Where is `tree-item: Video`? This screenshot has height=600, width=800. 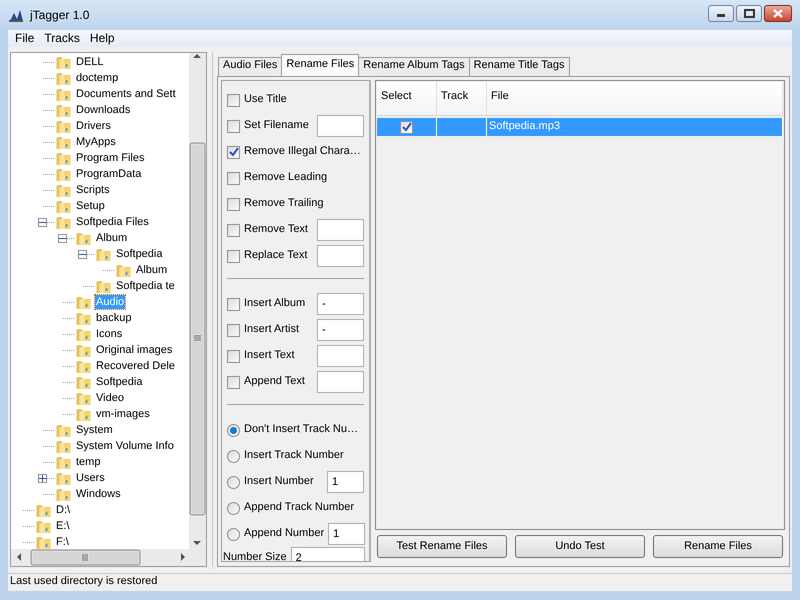 tree-item: Video is located at coordinates (110, 398).